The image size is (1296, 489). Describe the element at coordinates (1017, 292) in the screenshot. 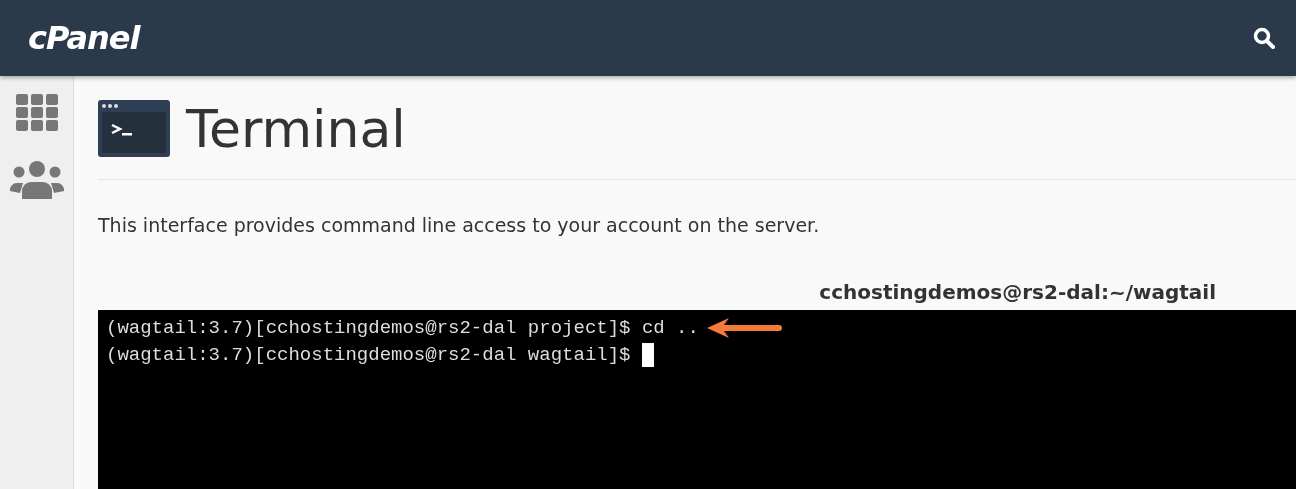

I see `terminal-title: cchostingdemos@rs2-dal:~/wagtail` at that location.